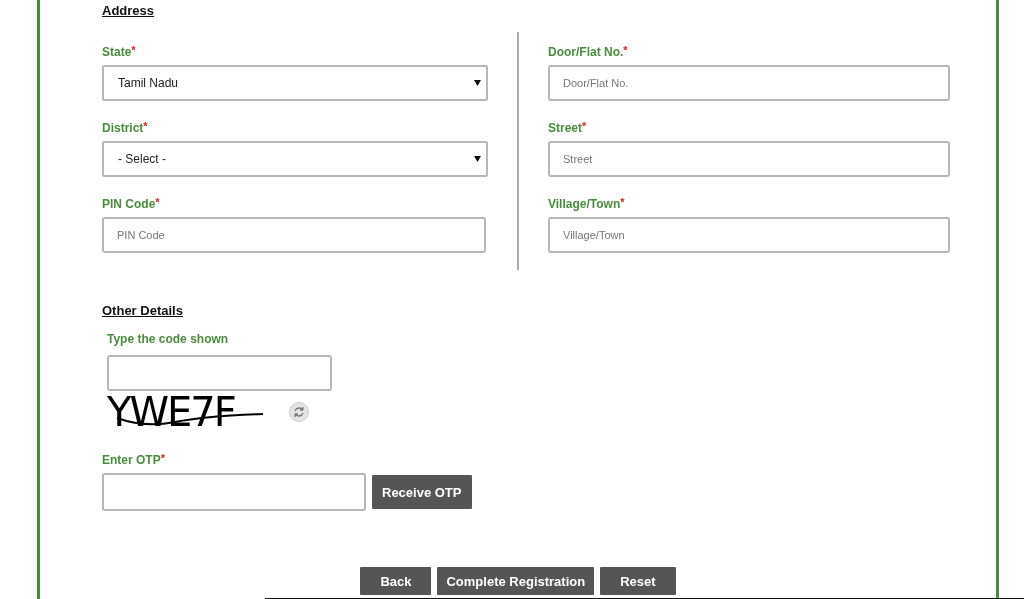  Describe the element at coordinates (638, 581) in the screenshot. I see `form-button: Reset` at that location.